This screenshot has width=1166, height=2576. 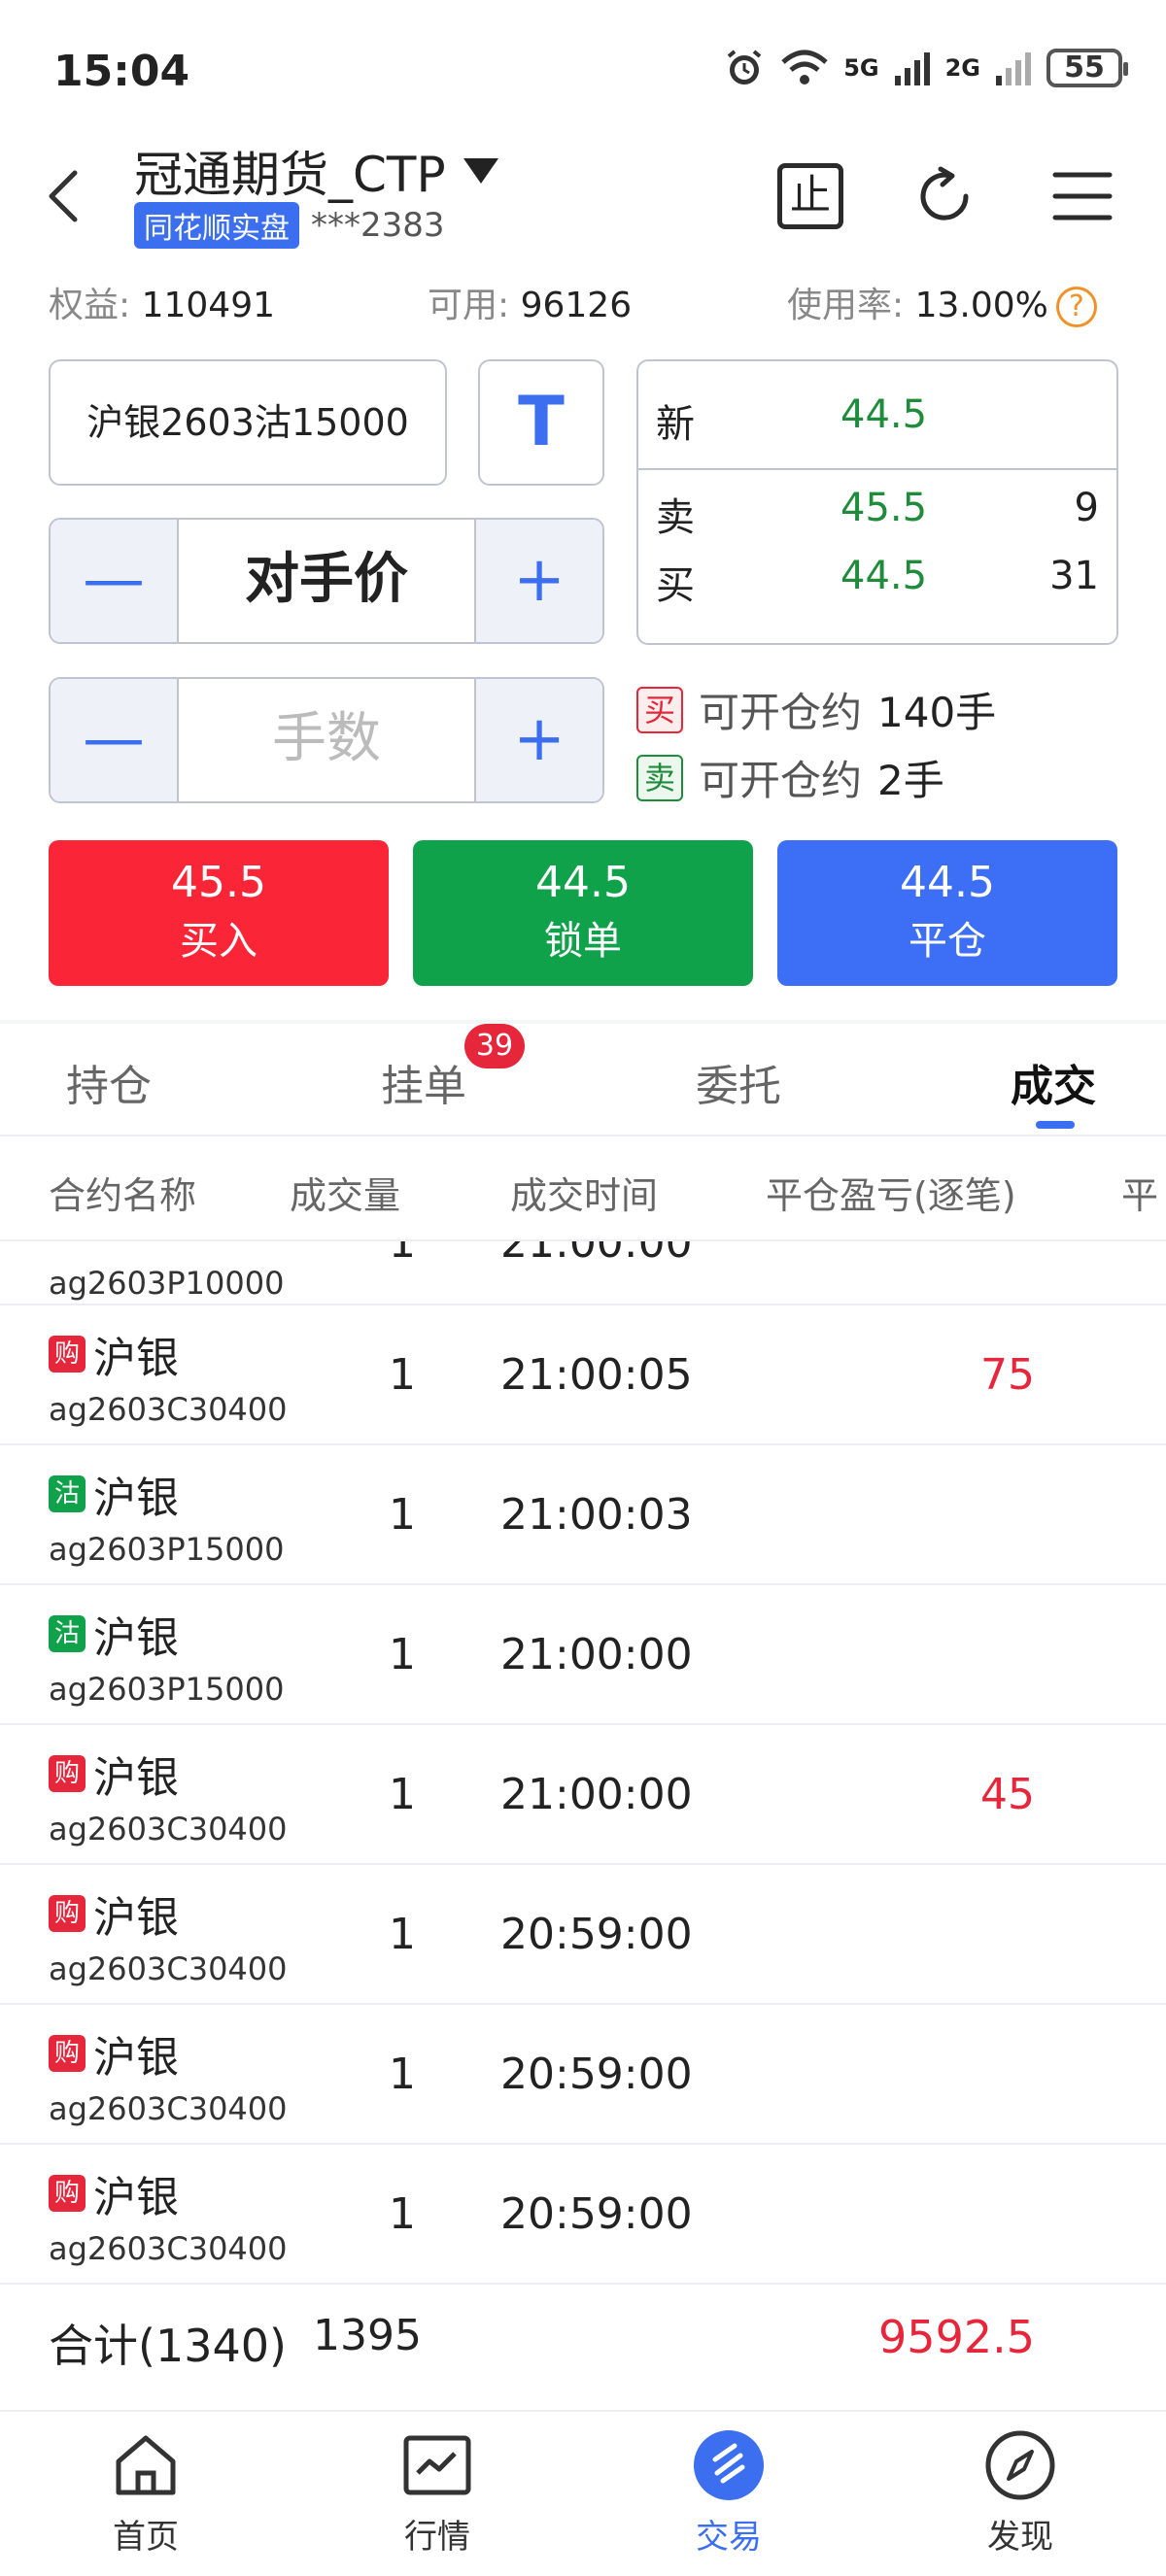 I want to click on equity-value: 110491, so click(x=208, y=305).